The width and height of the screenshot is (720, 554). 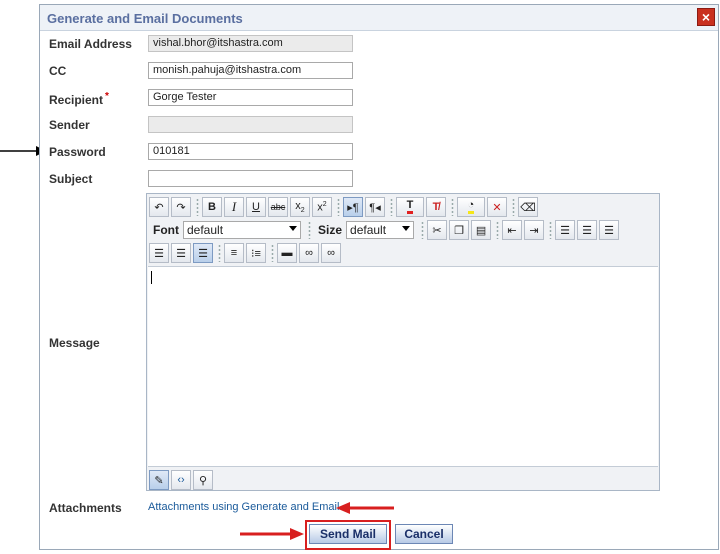 I want to click on clear-format-button: ⌫, so click(x=528, y=207).